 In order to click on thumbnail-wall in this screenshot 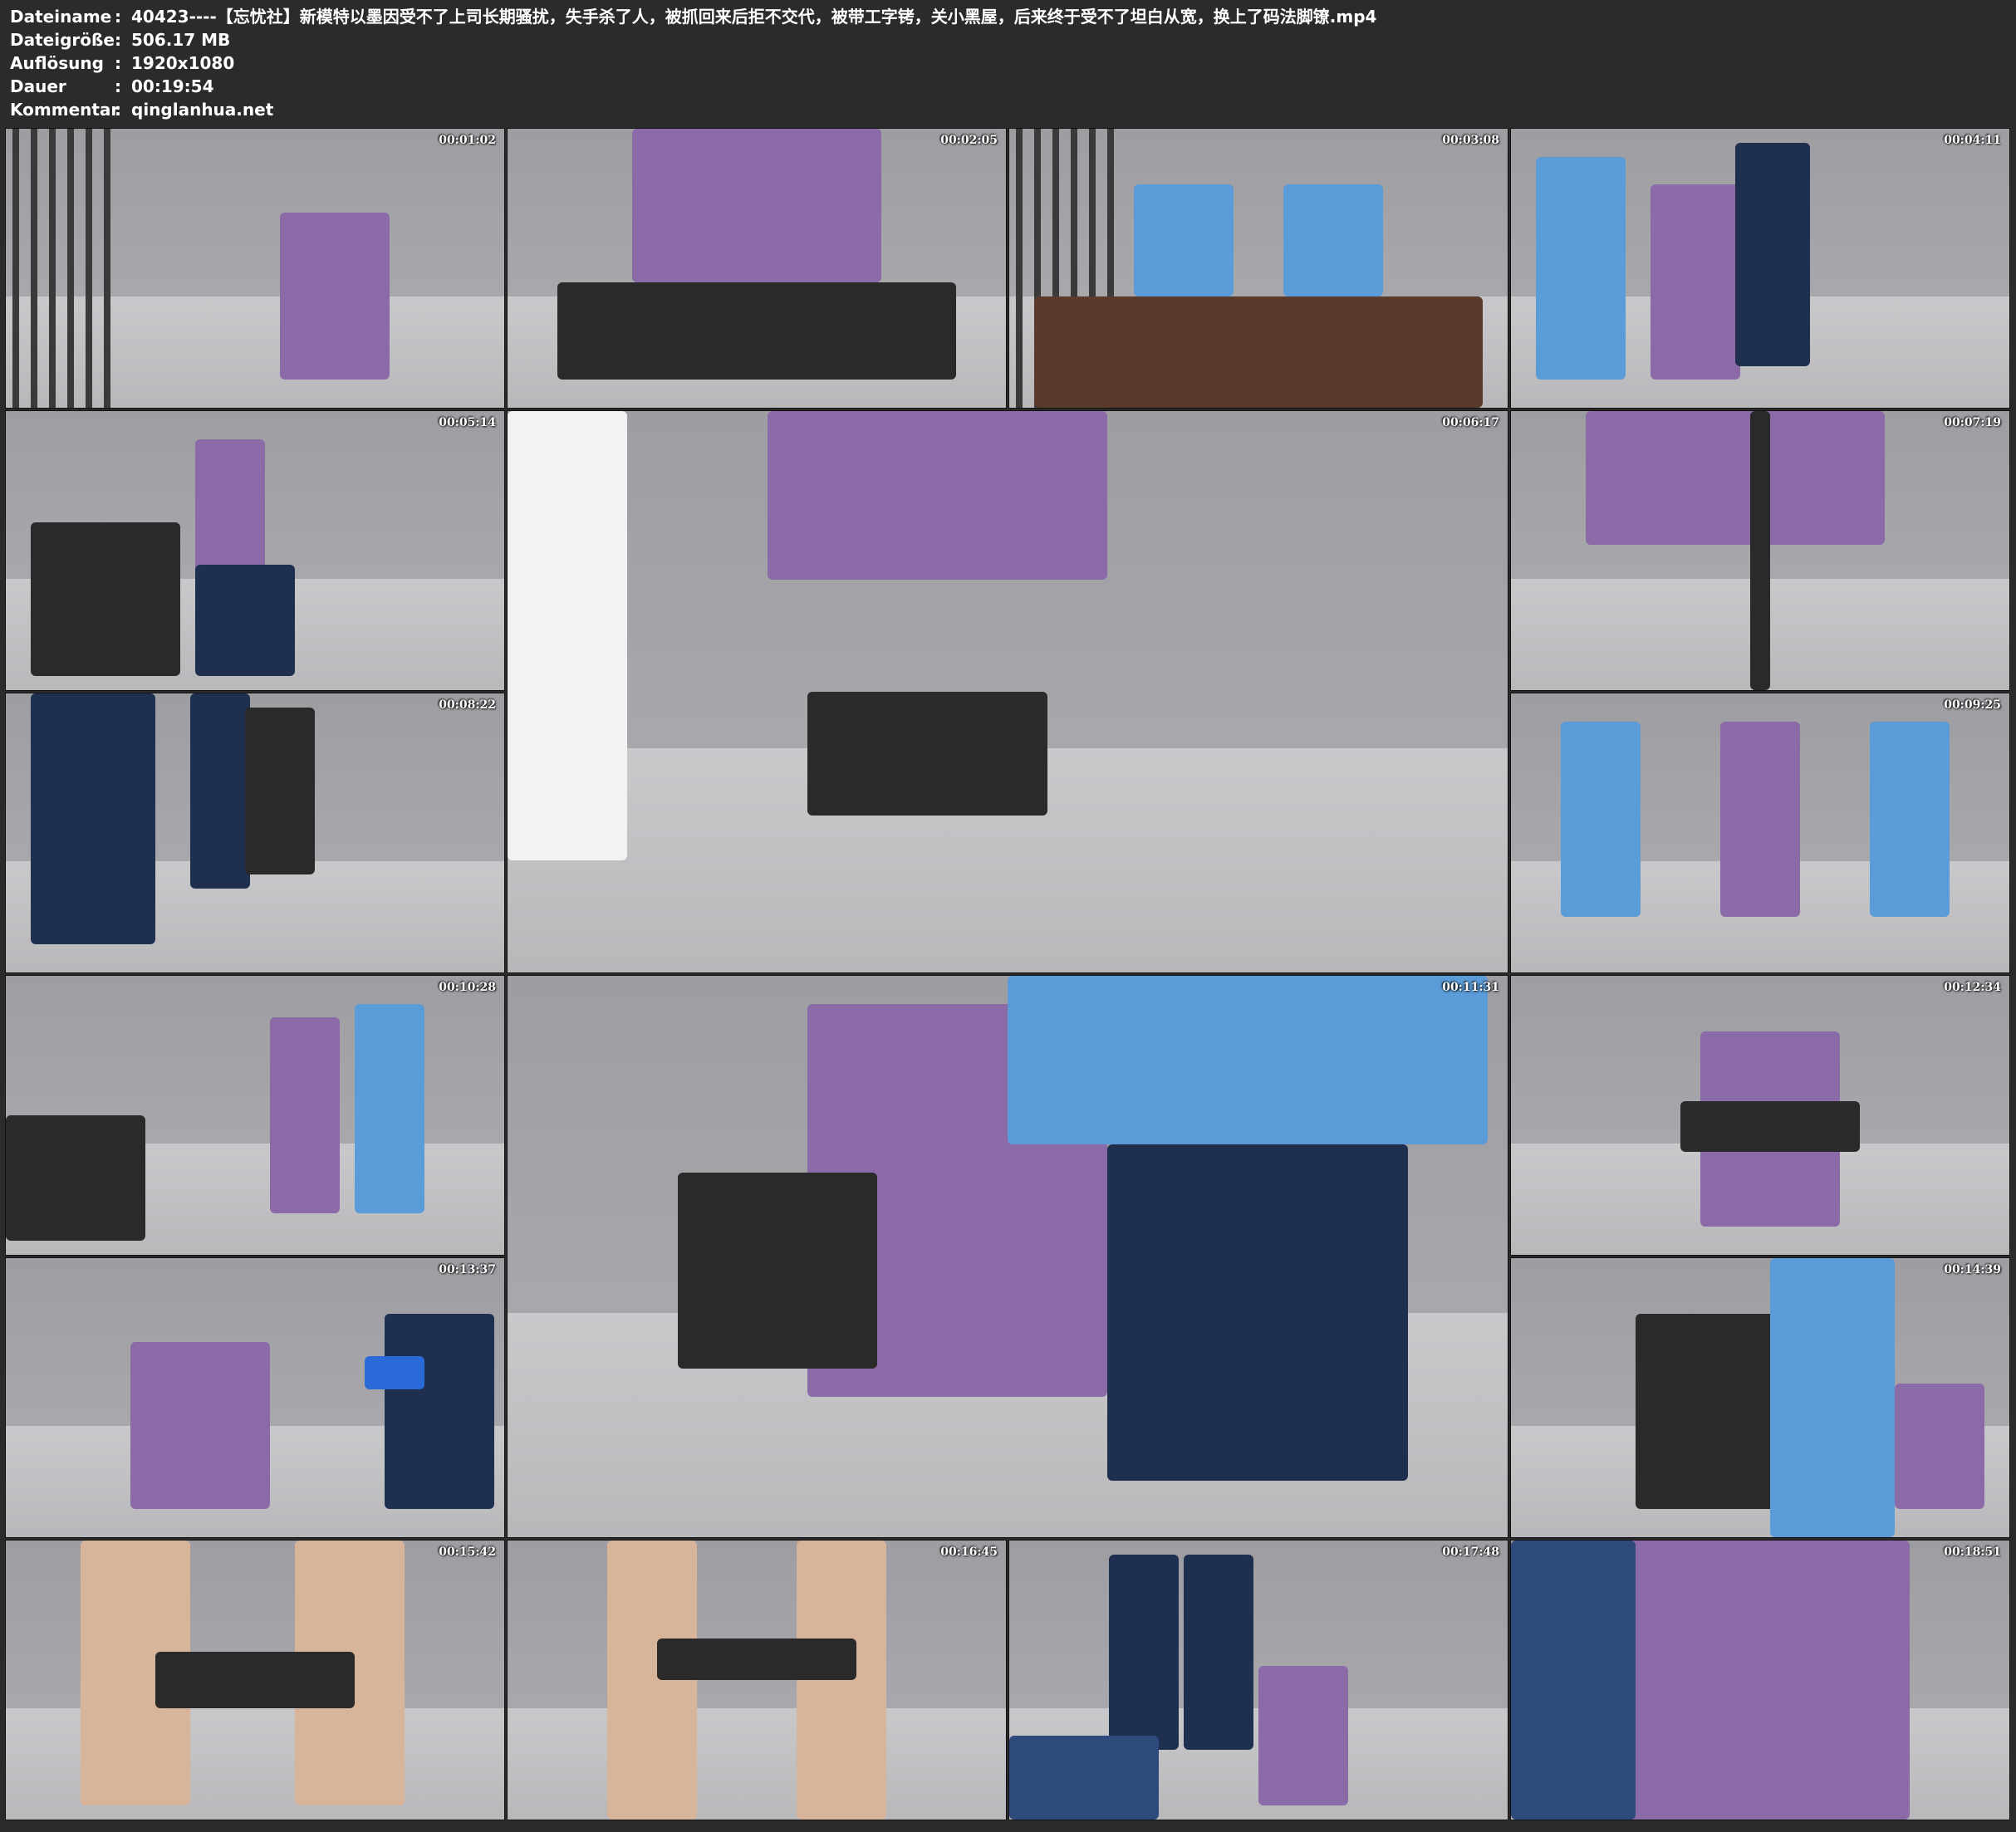, I will do `click(757, 1631)`.